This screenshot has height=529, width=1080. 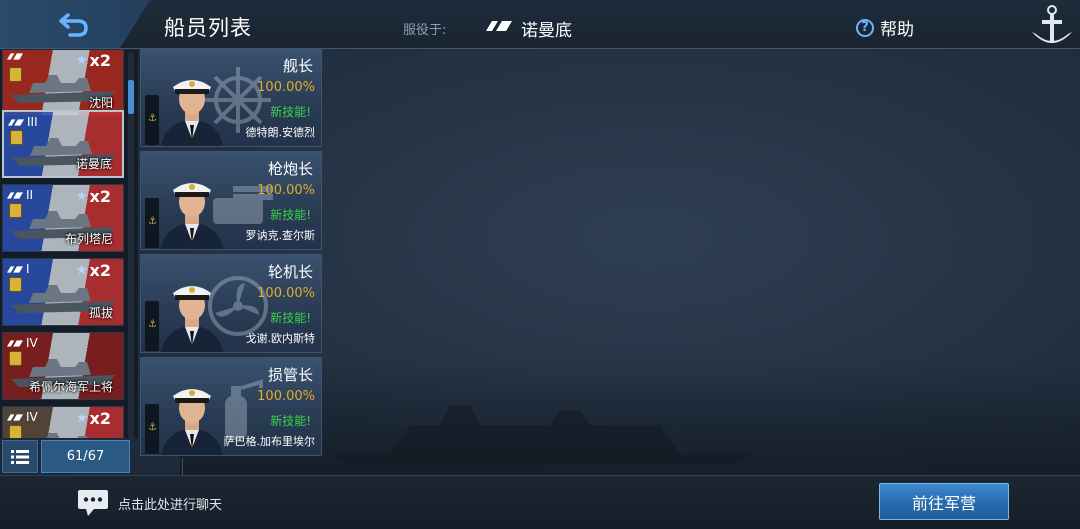 I want to click on divider, so click(x=182, y=467).